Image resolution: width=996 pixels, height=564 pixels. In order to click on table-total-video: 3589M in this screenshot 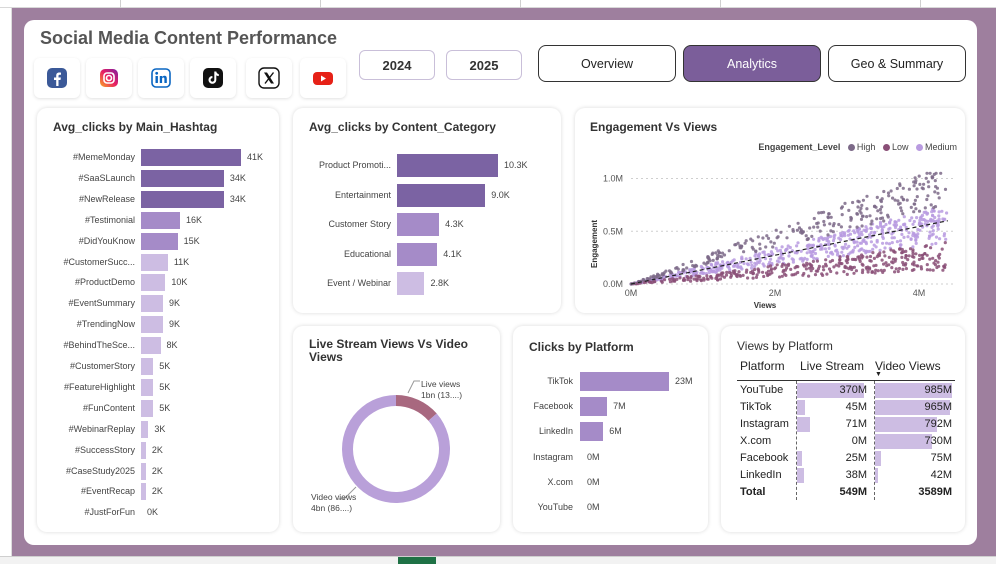, I will do `click(935, 492)`.